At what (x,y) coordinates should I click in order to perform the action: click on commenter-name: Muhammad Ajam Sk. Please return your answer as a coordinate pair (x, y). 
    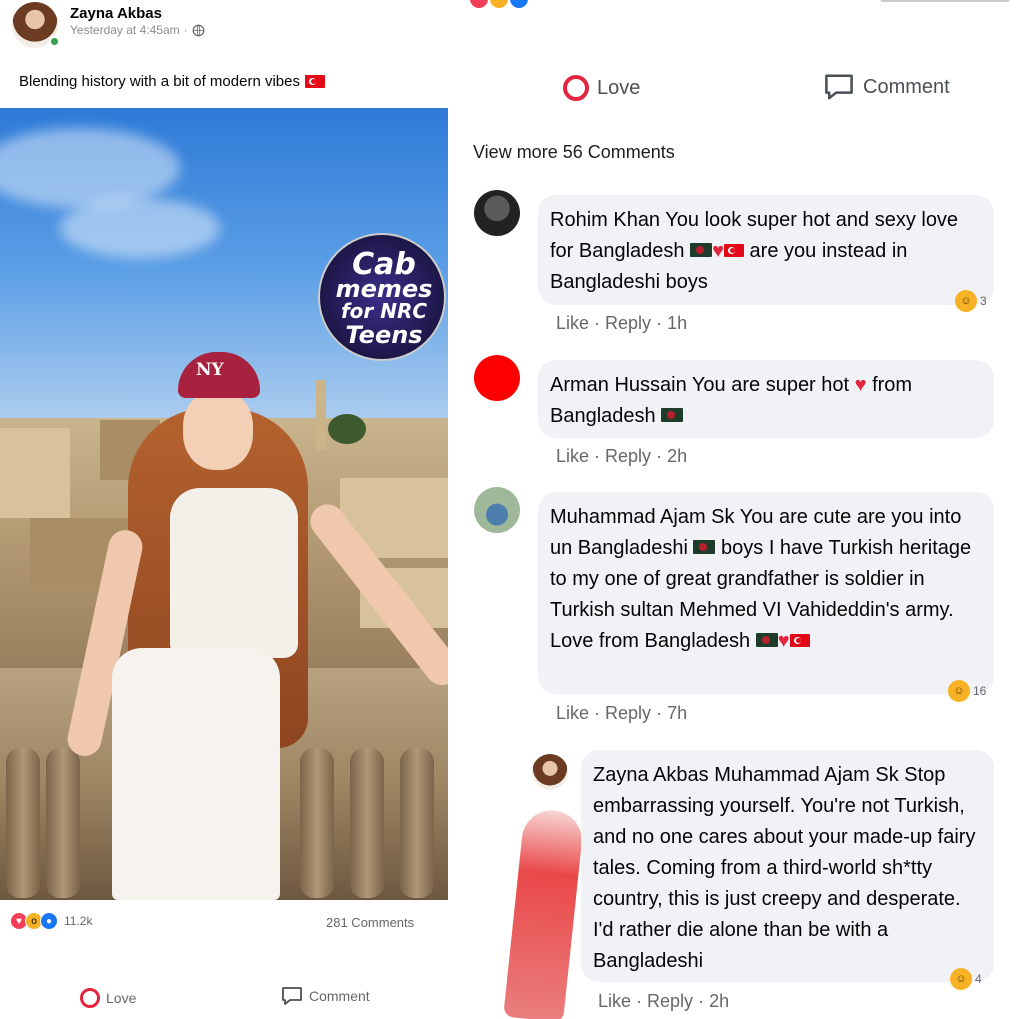
    Looking at the image, I should click on (642, 517).